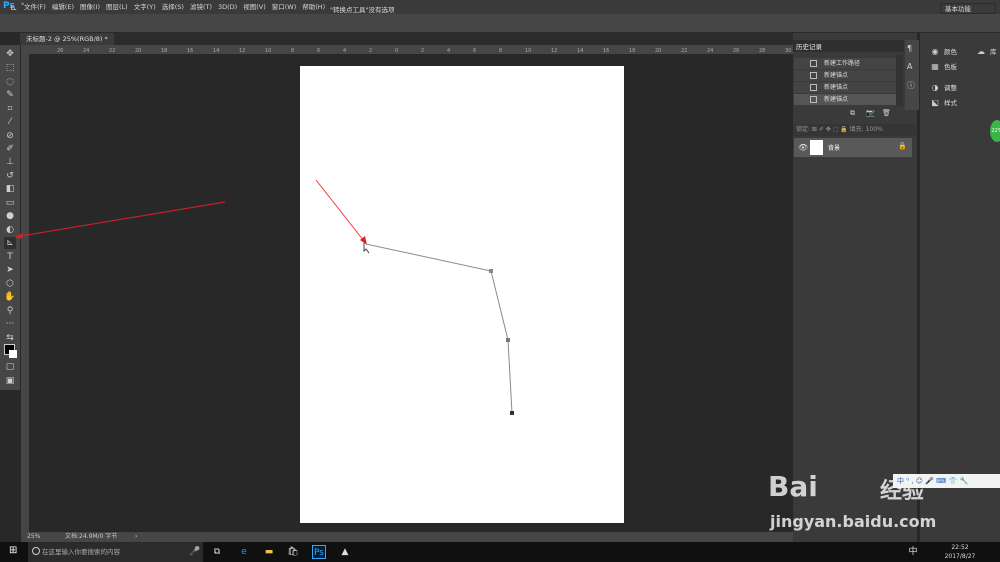 The width and height of the screenshot is (1000, 562). Describe the element at coordinates (853, 521) in the screenshot. I see `watermark-url: jingyan.baidu.com` at that location.